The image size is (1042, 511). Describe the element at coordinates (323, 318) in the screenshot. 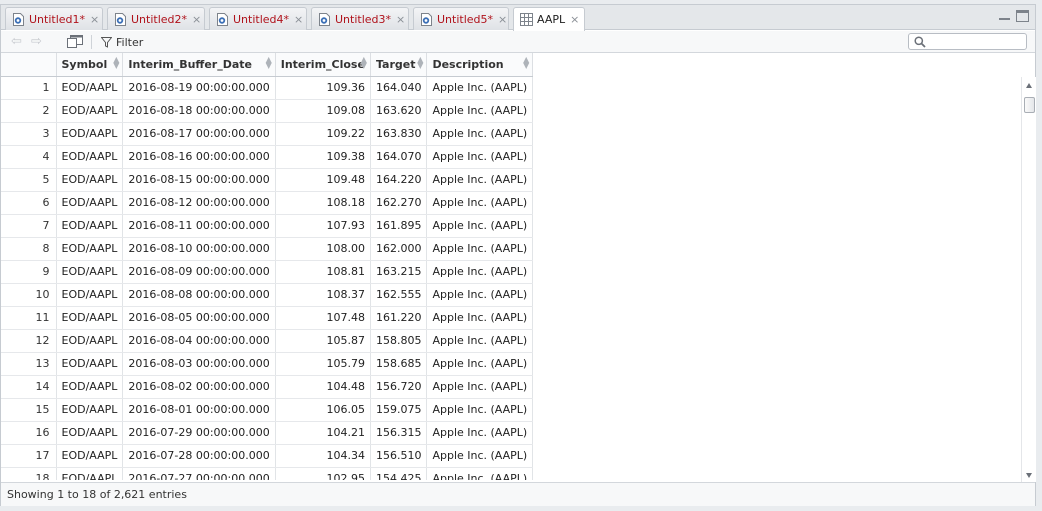

I see `table-cell: 107.48` at that location.